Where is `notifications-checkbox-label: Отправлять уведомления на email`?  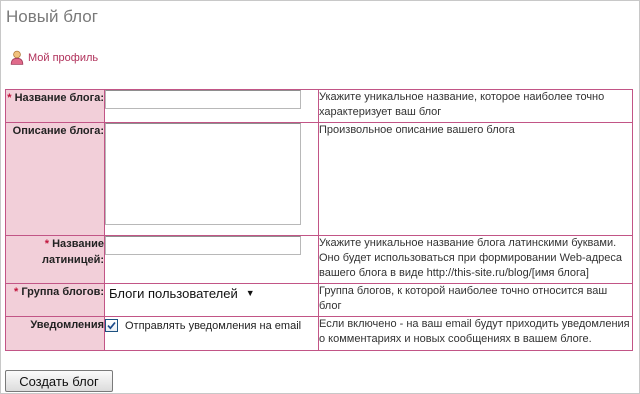
notifications-checkbox-label: Отправлять уведомления на email is located at coordinates (213, 326).